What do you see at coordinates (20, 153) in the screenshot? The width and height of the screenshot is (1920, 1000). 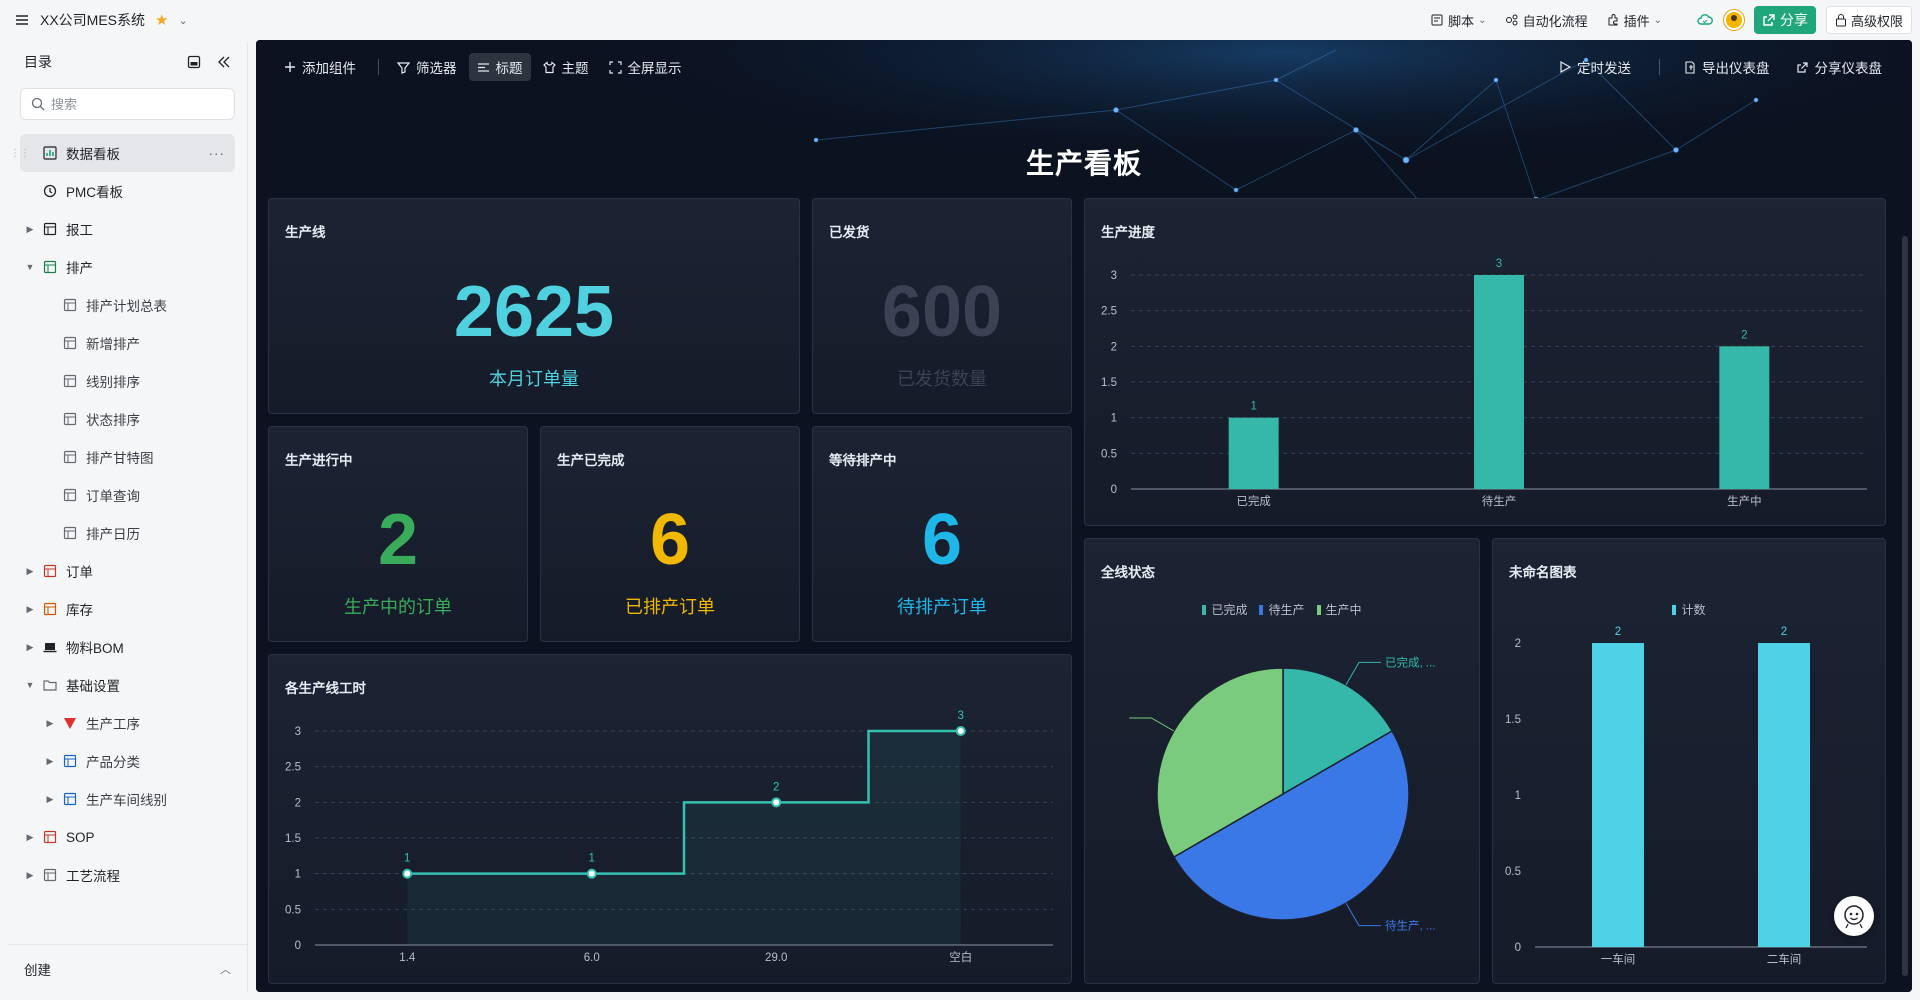 I see `drag-handle-icon: ⋮⋮` at bounding box center [20, 153].